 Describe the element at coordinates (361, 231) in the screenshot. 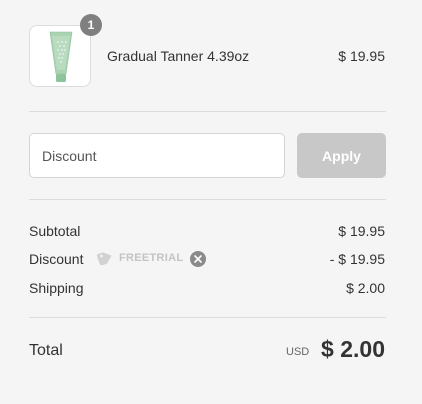

I see `subtotal-value: $ 19.95` at that location.